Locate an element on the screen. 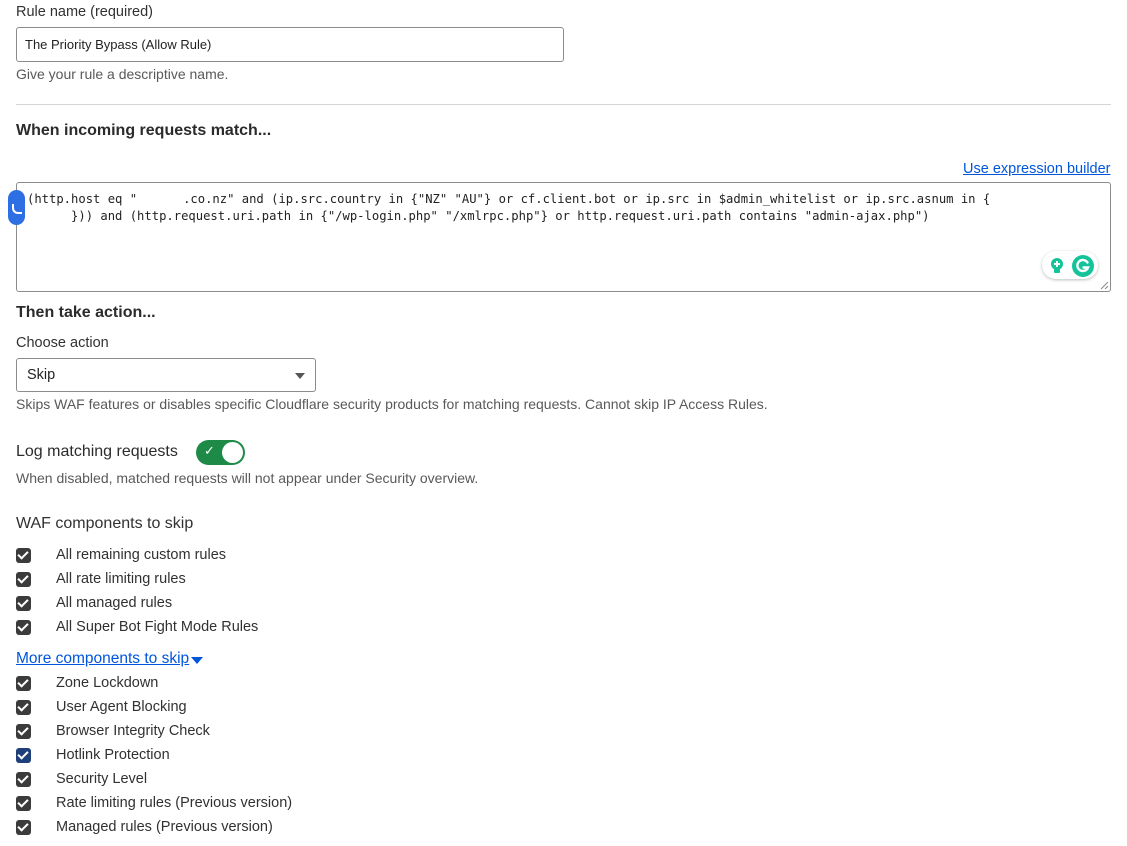  waf-heading: WAF components to skip is located at coordinates (105, 523).